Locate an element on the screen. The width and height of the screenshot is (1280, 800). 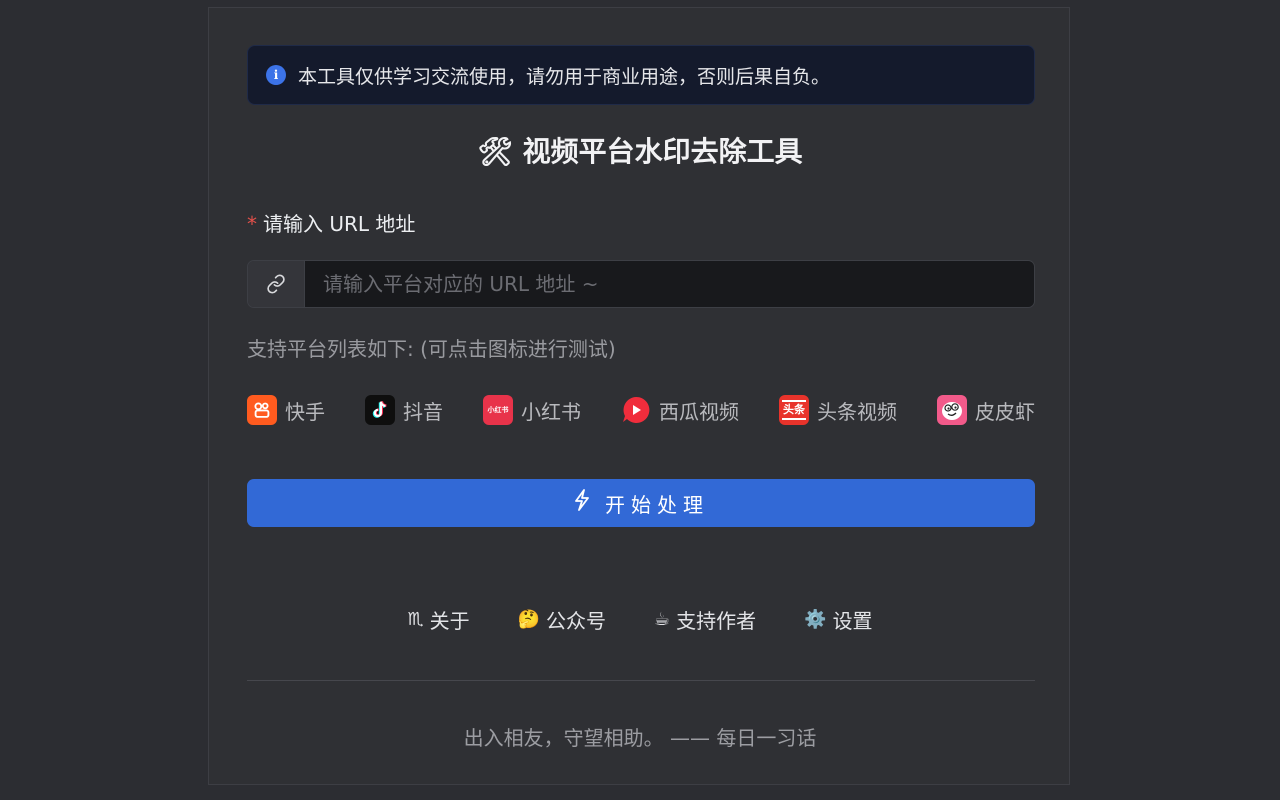
tools-emoji: 🛠 is located at coordinates (495, 151).